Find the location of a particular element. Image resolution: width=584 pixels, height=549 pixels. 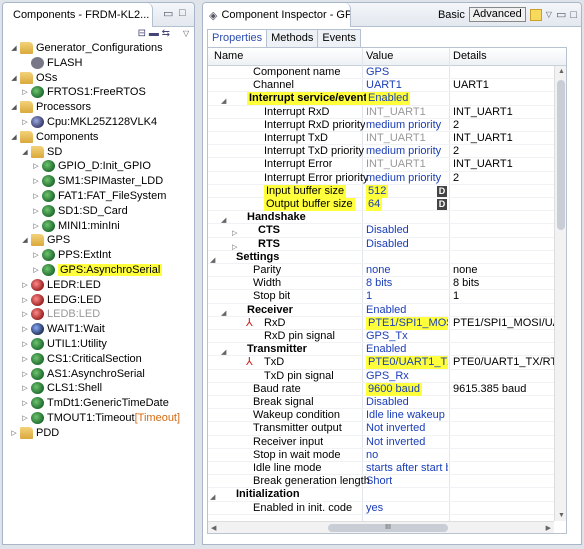

vertical-scroll-thumb is located at coordinates (561, 155).